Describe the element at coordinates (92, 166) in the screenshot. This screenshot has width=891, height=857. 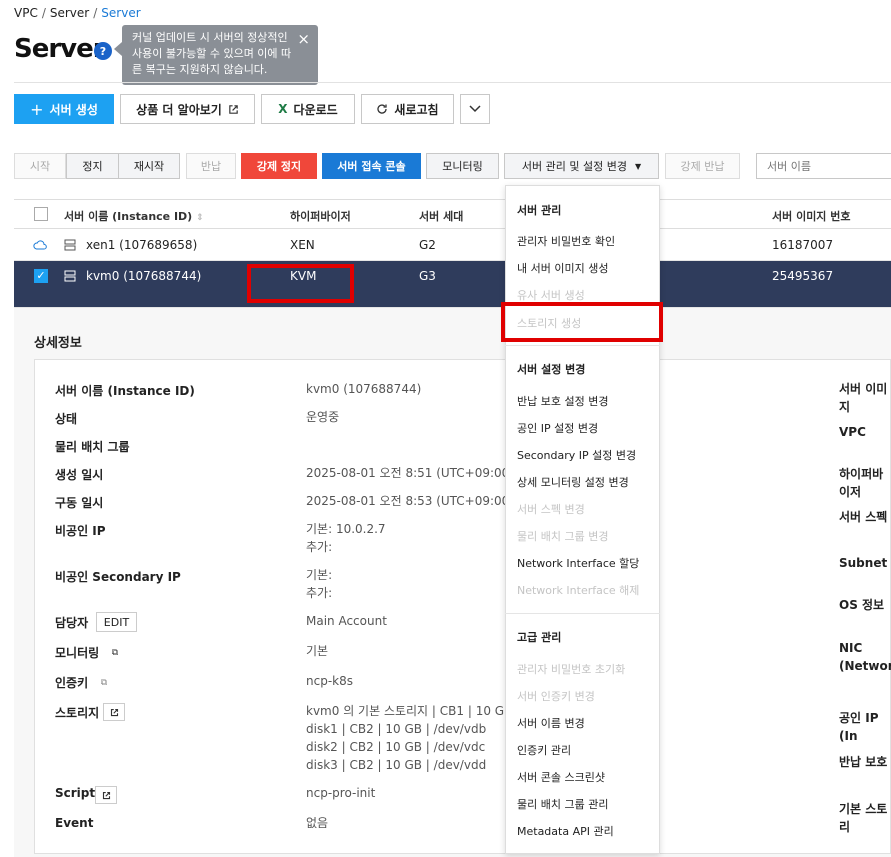
I see `stop-button: 정지` at that location.